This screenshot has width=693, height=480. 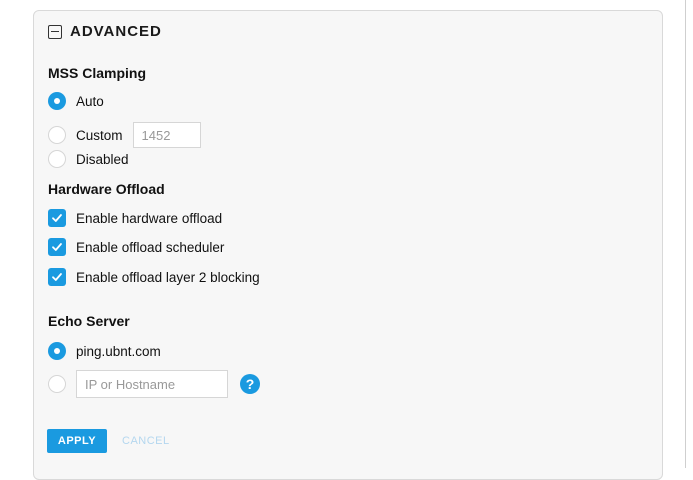 I want to click on echo-option-custom: ?, so click(x=154, y=384).